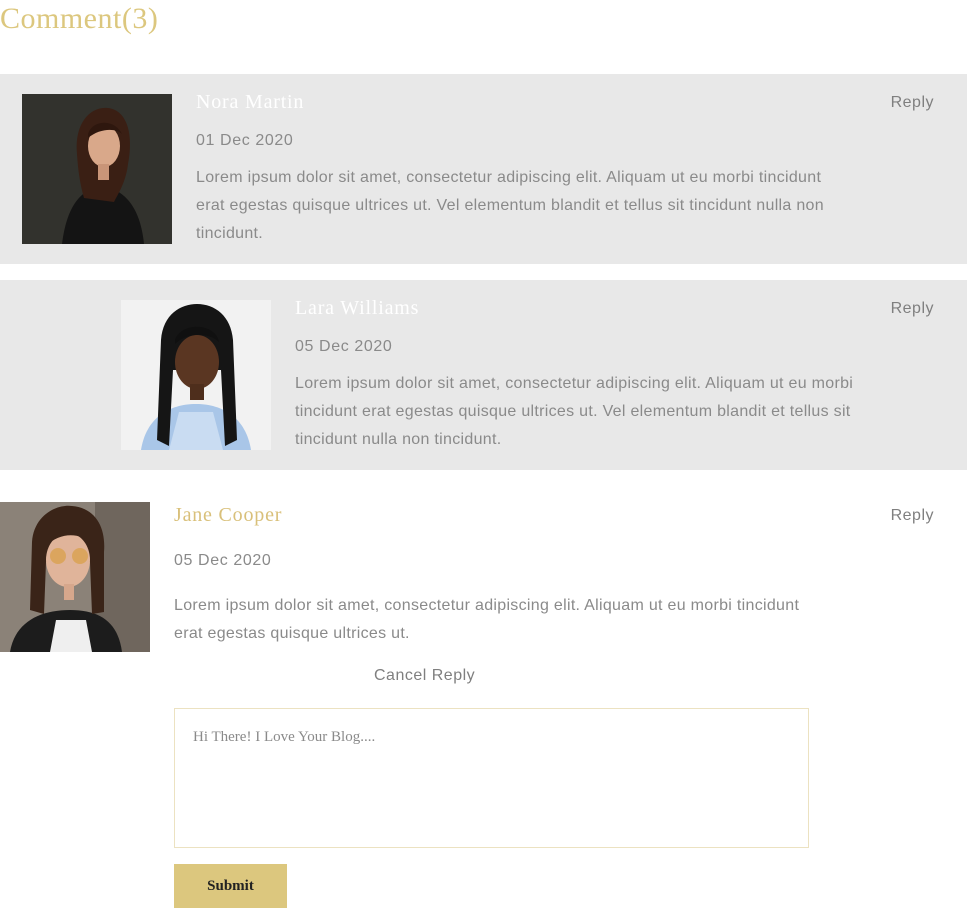  Describe the element at coordinates (424, 676) in the screenshot. I see `cancel-reply-link: Cancel Reply` at that location.